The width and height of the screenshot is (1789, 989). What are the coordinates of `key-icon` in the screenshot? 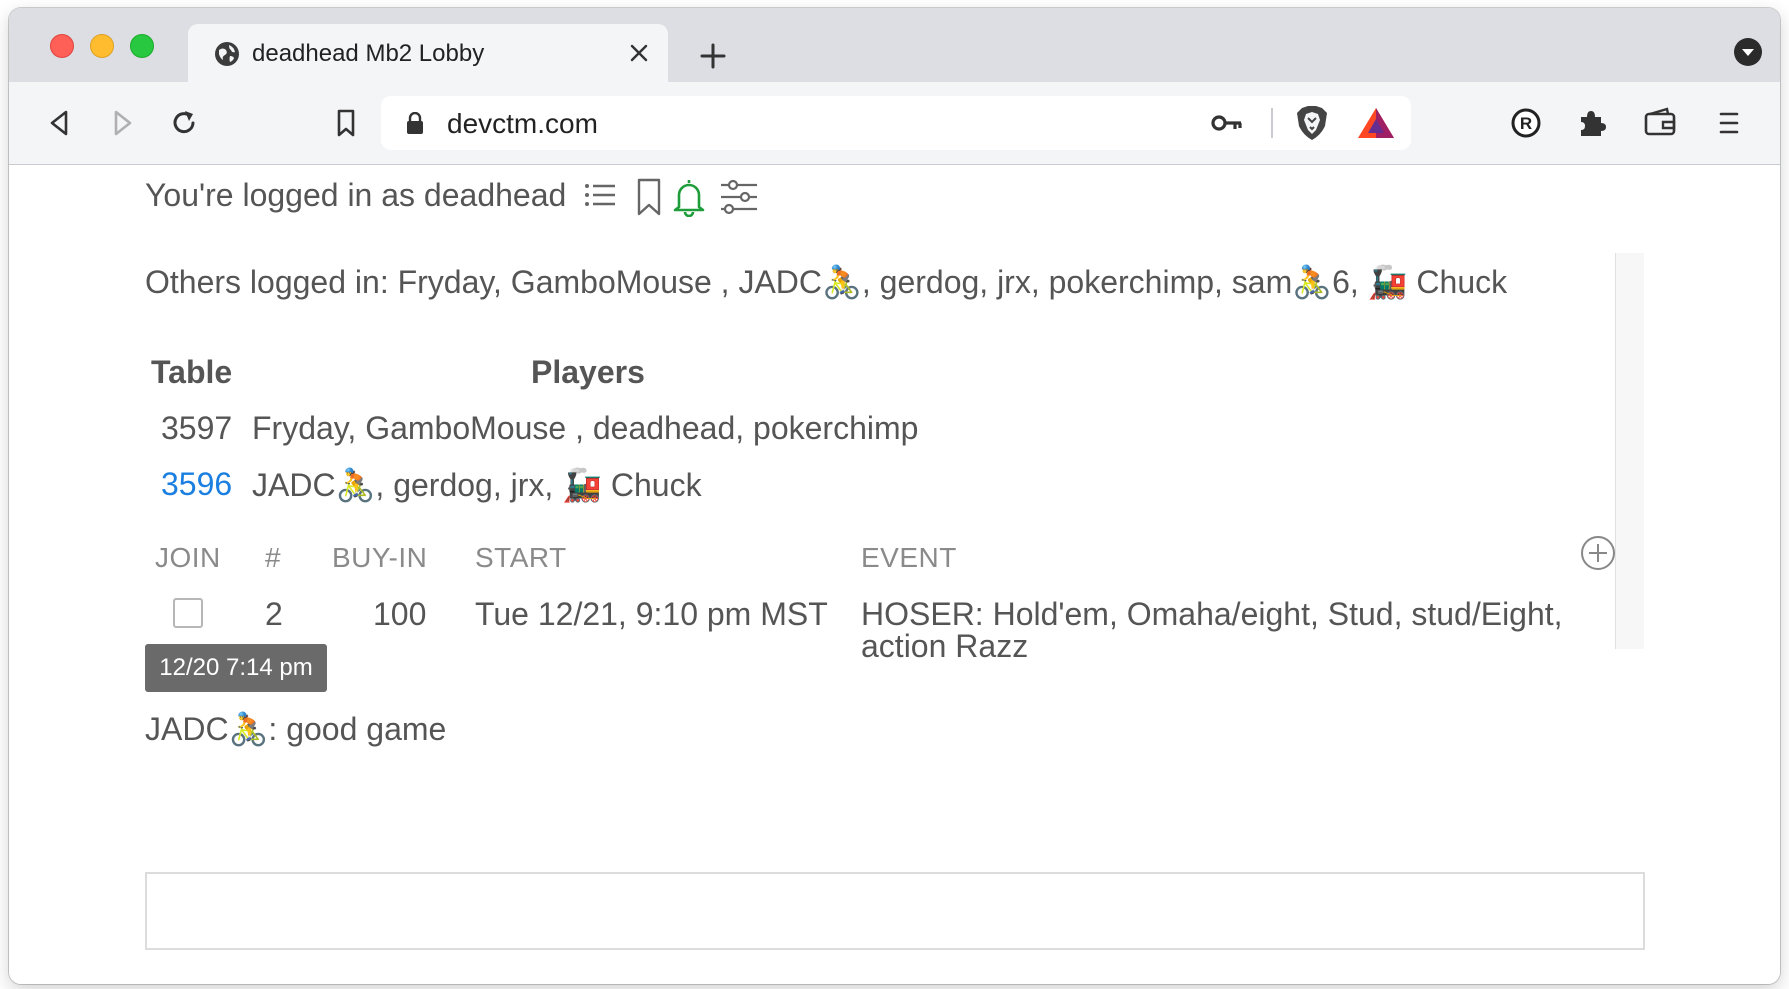 It's located at (1227, 123).